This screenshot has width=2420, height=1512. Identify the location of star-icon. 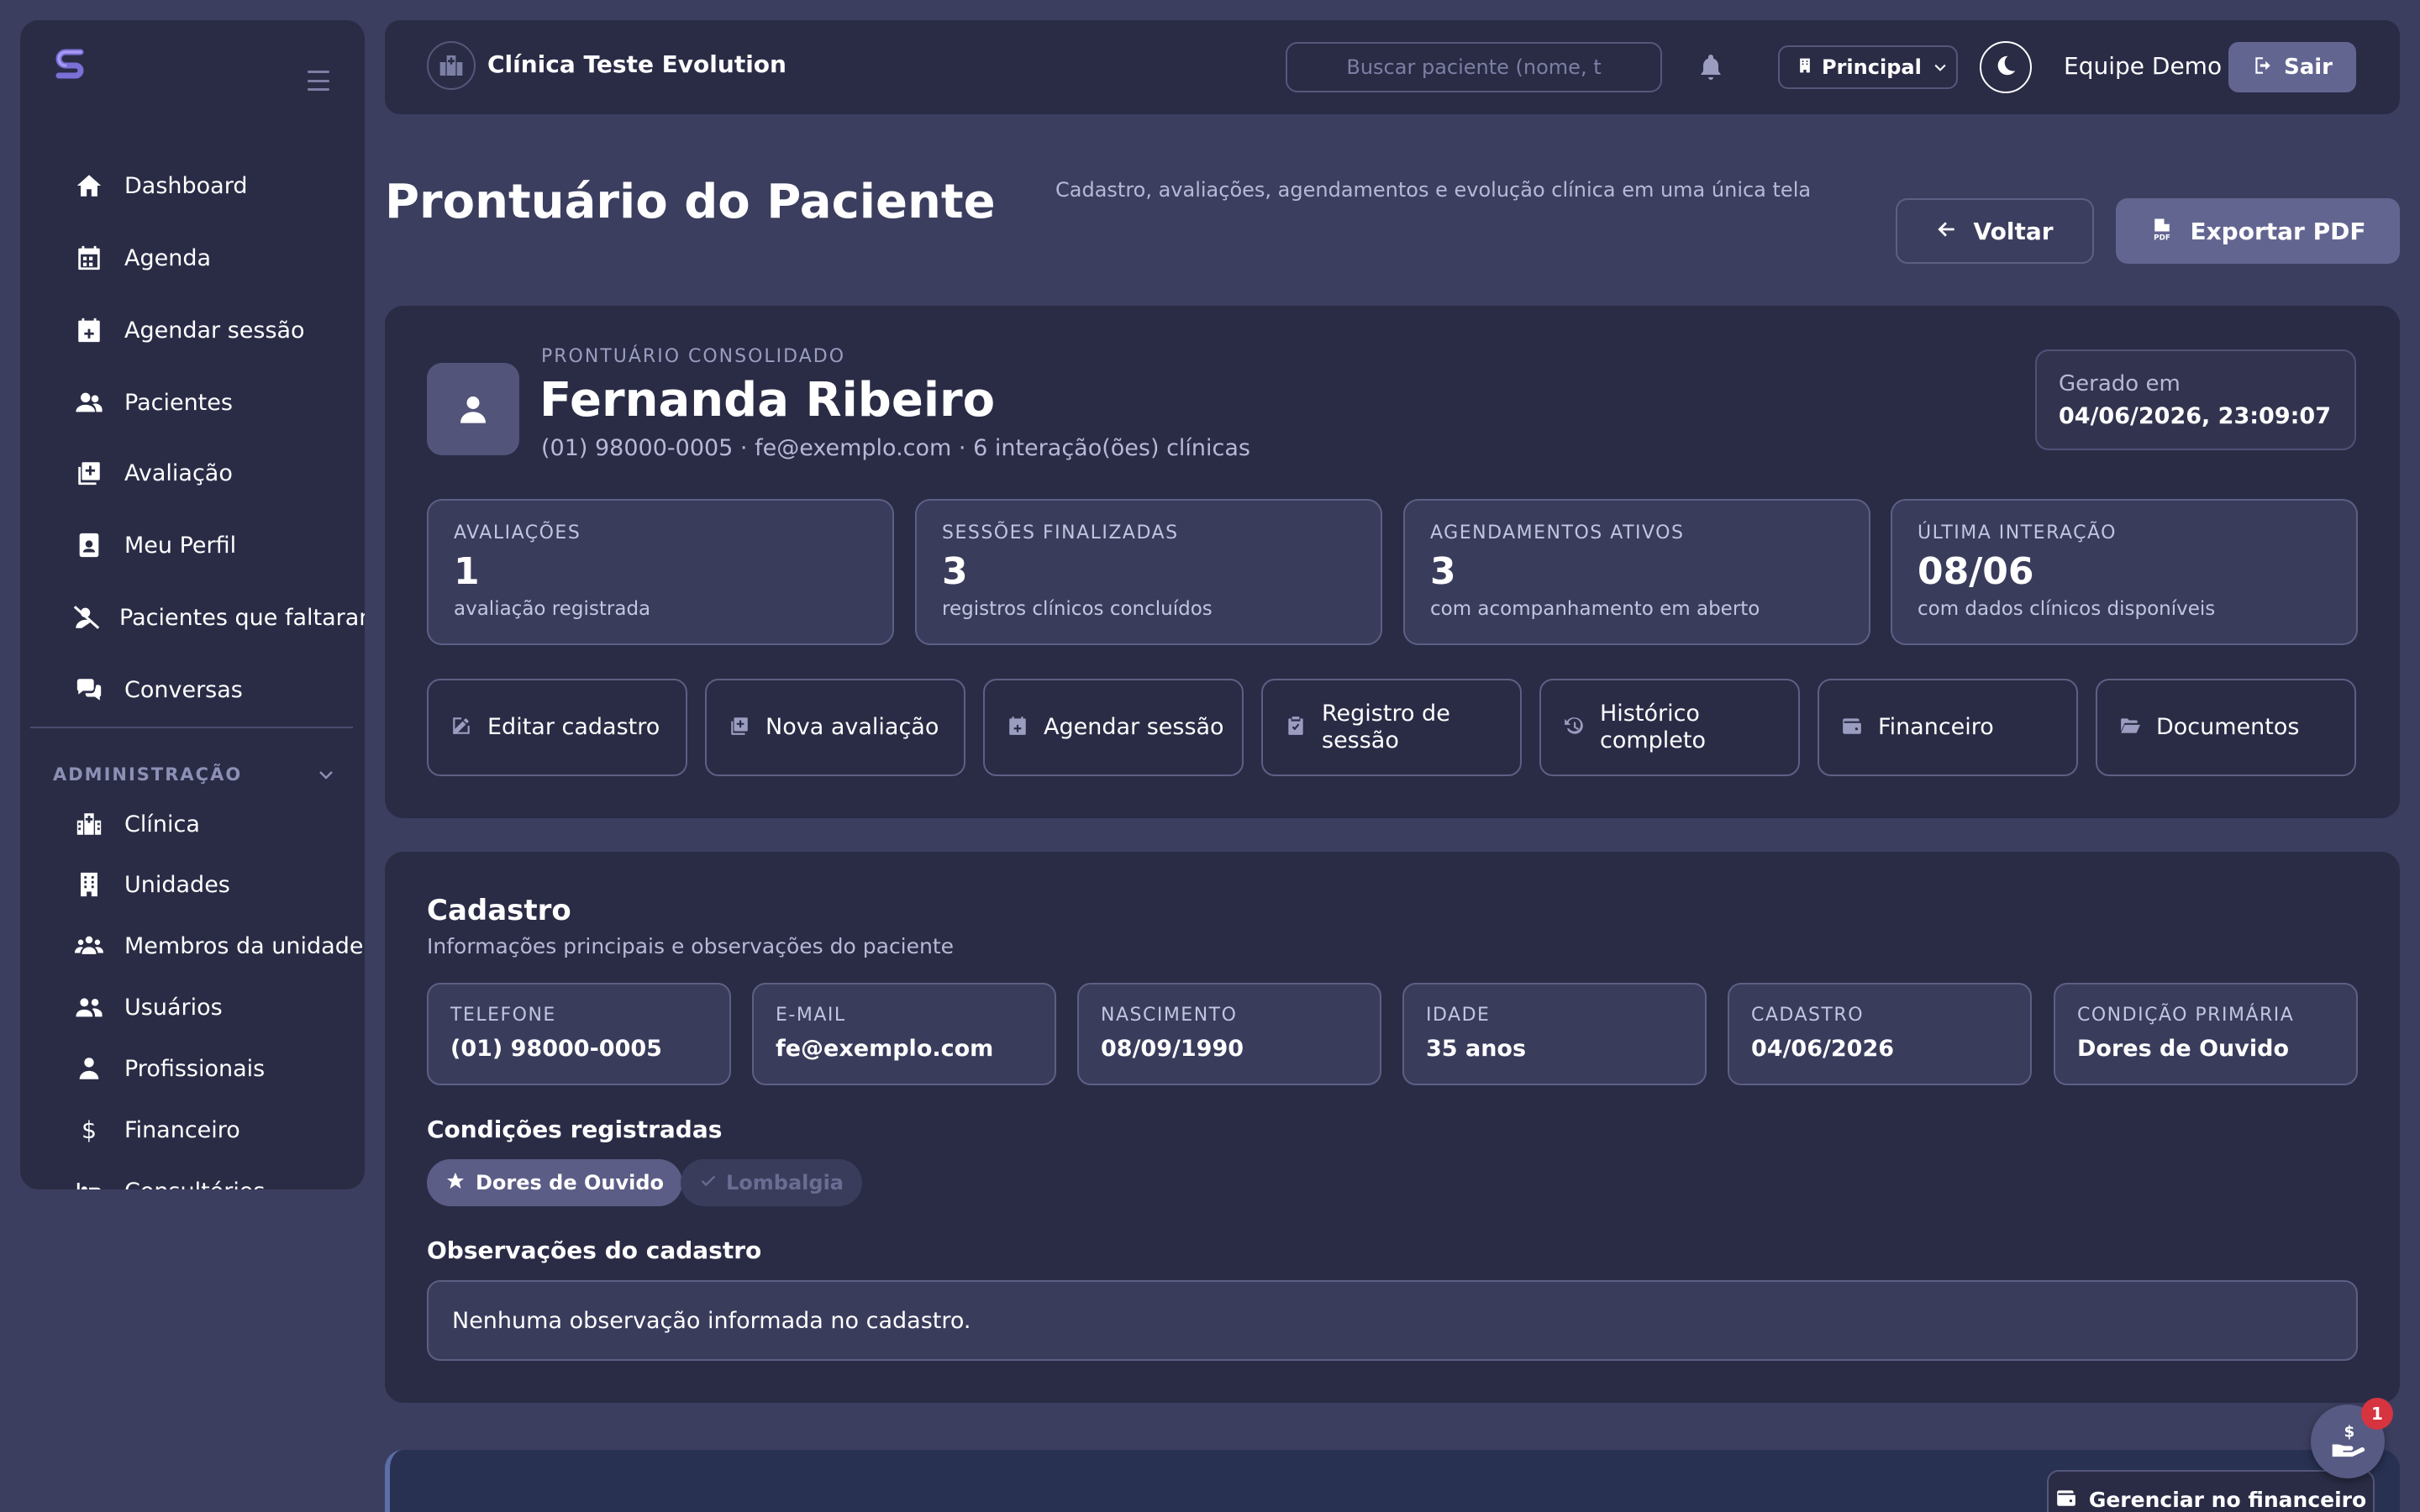
(455, 1182).